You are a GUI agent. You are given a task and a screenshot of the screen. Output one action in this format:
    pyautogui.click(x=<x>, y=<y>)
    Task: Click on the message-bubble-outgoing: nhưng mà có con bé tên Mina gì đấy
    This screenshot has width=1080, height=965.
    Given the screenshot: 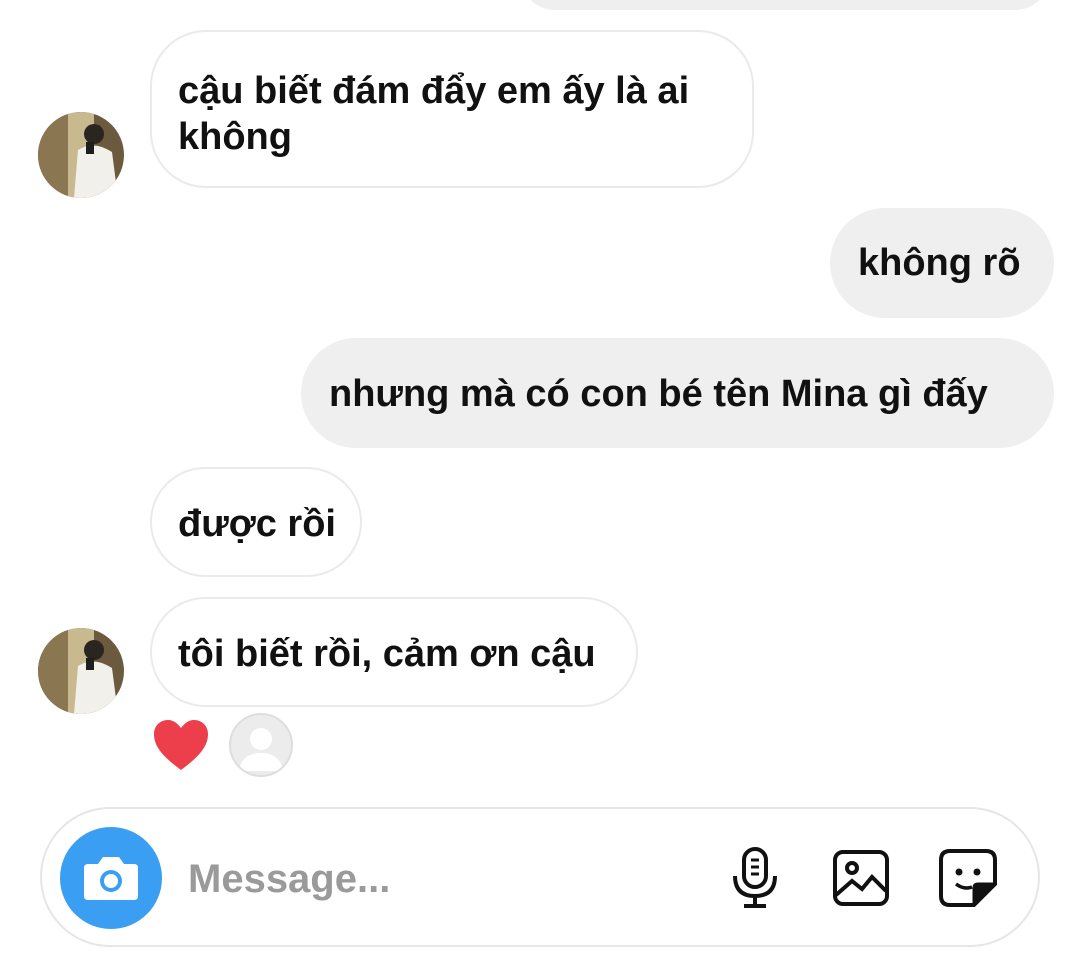 What is the action you would take?
    pyautogui.click(x=677, y=393)
    